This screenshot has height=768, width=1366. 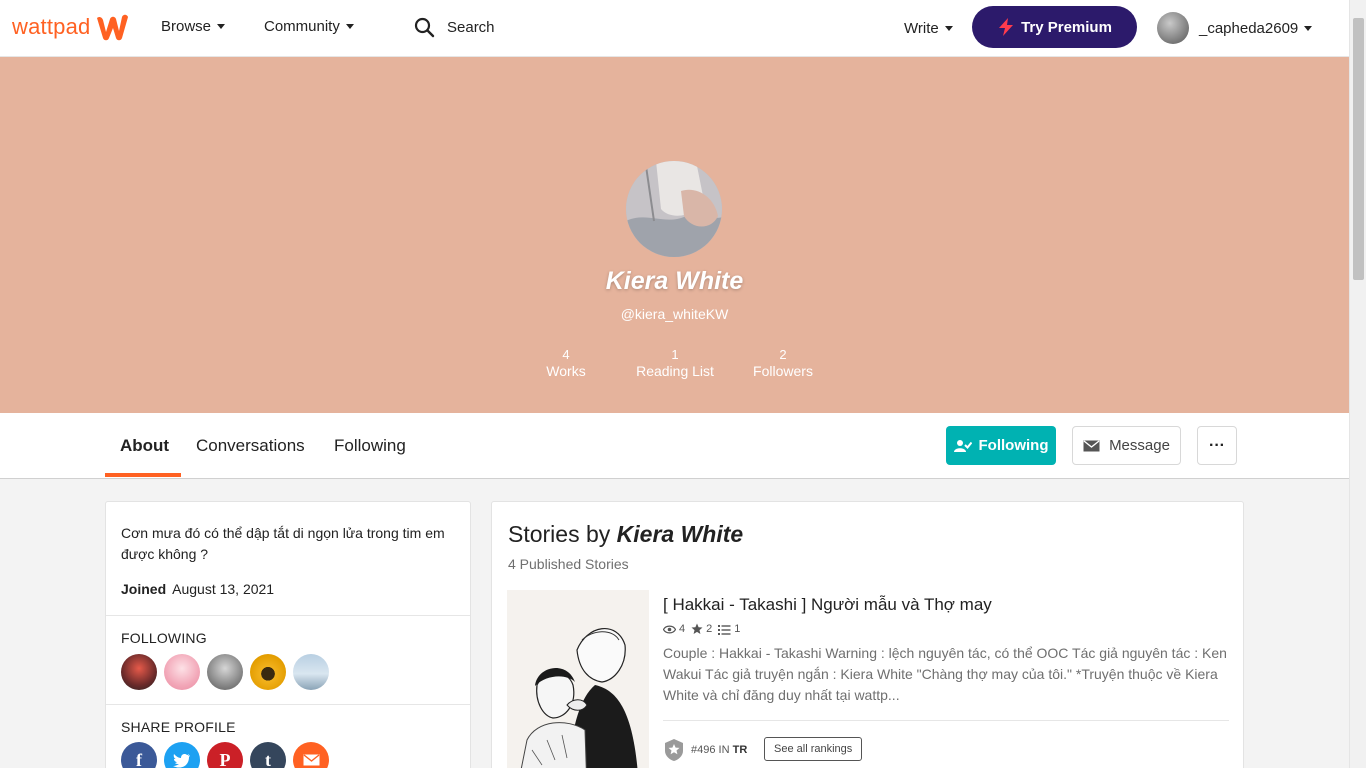 I want to click on list-icon, so click(x=724, y=629).